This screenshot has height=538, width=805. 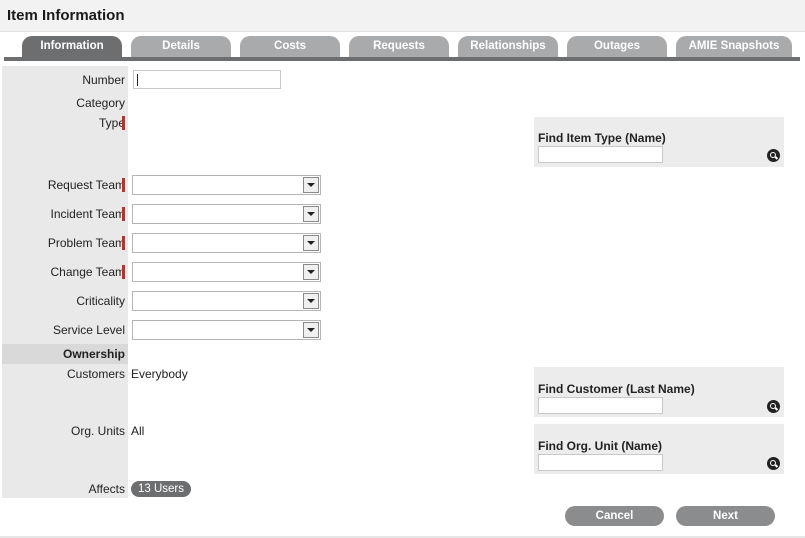 I want to click on find-org-unit-title: Find Org. Unit (Name), so click(x=600, y=446).